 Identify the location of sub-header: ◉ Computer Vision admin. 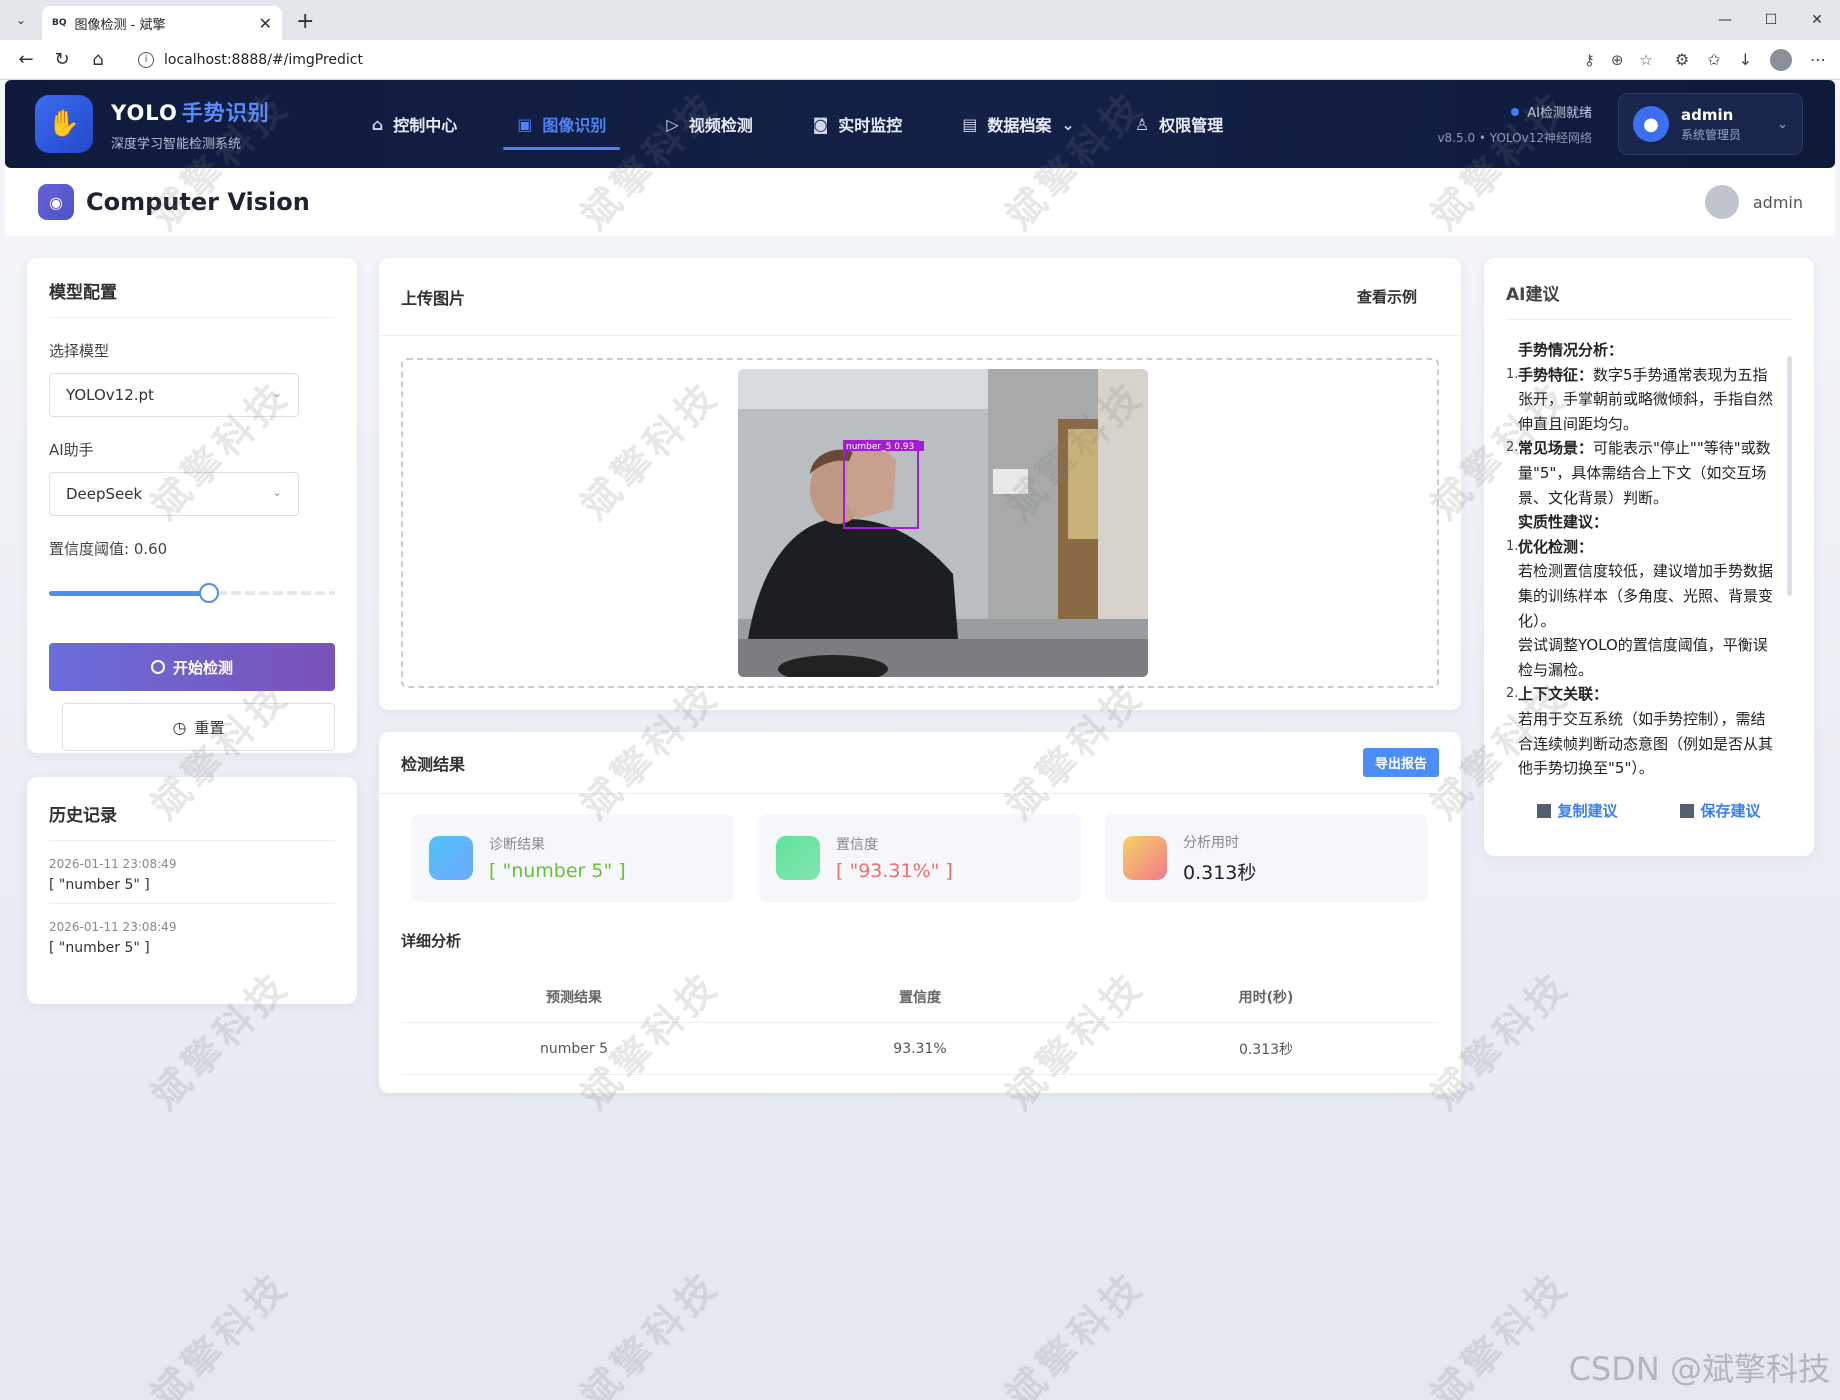
(920, 202).